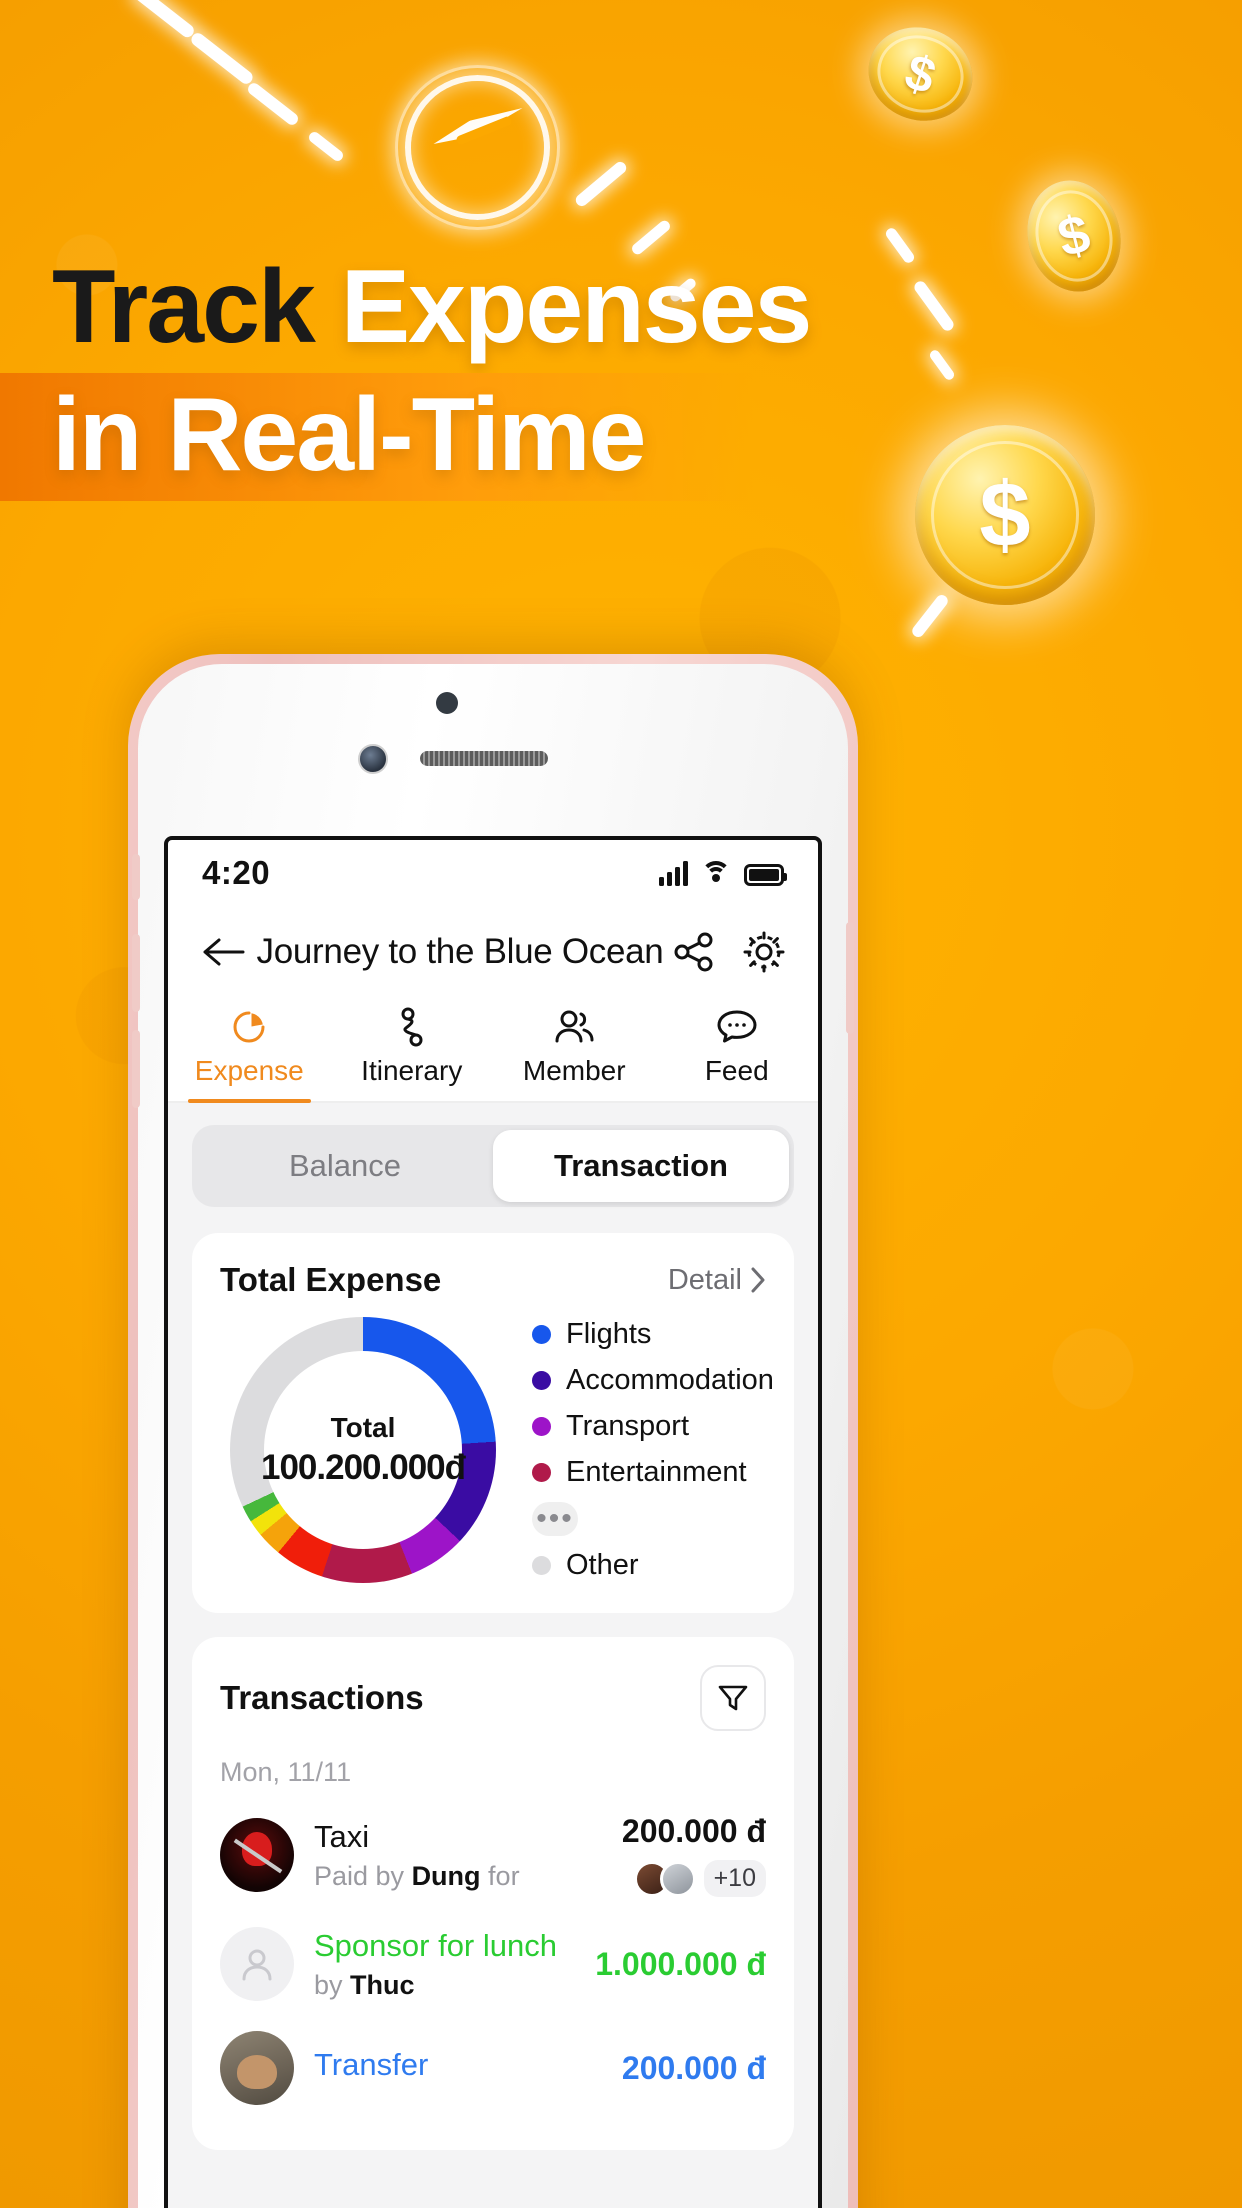  Describe the element at coordinates (574, 1070) in the screenshot. I see `tab-label: Member` at that location.